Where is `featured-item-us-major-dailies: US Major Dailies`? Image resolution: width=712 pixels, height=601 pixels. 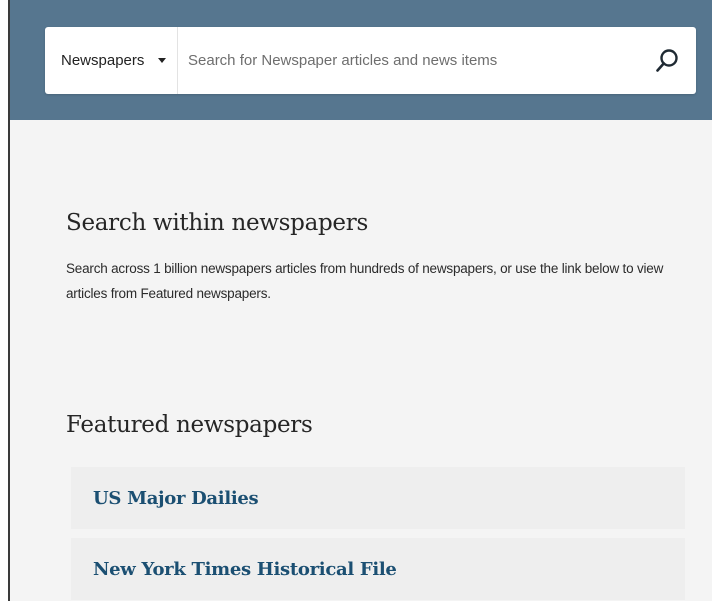
featured-item-us-major-dailies: US Major Dailies is located at coordinates (378, 498).